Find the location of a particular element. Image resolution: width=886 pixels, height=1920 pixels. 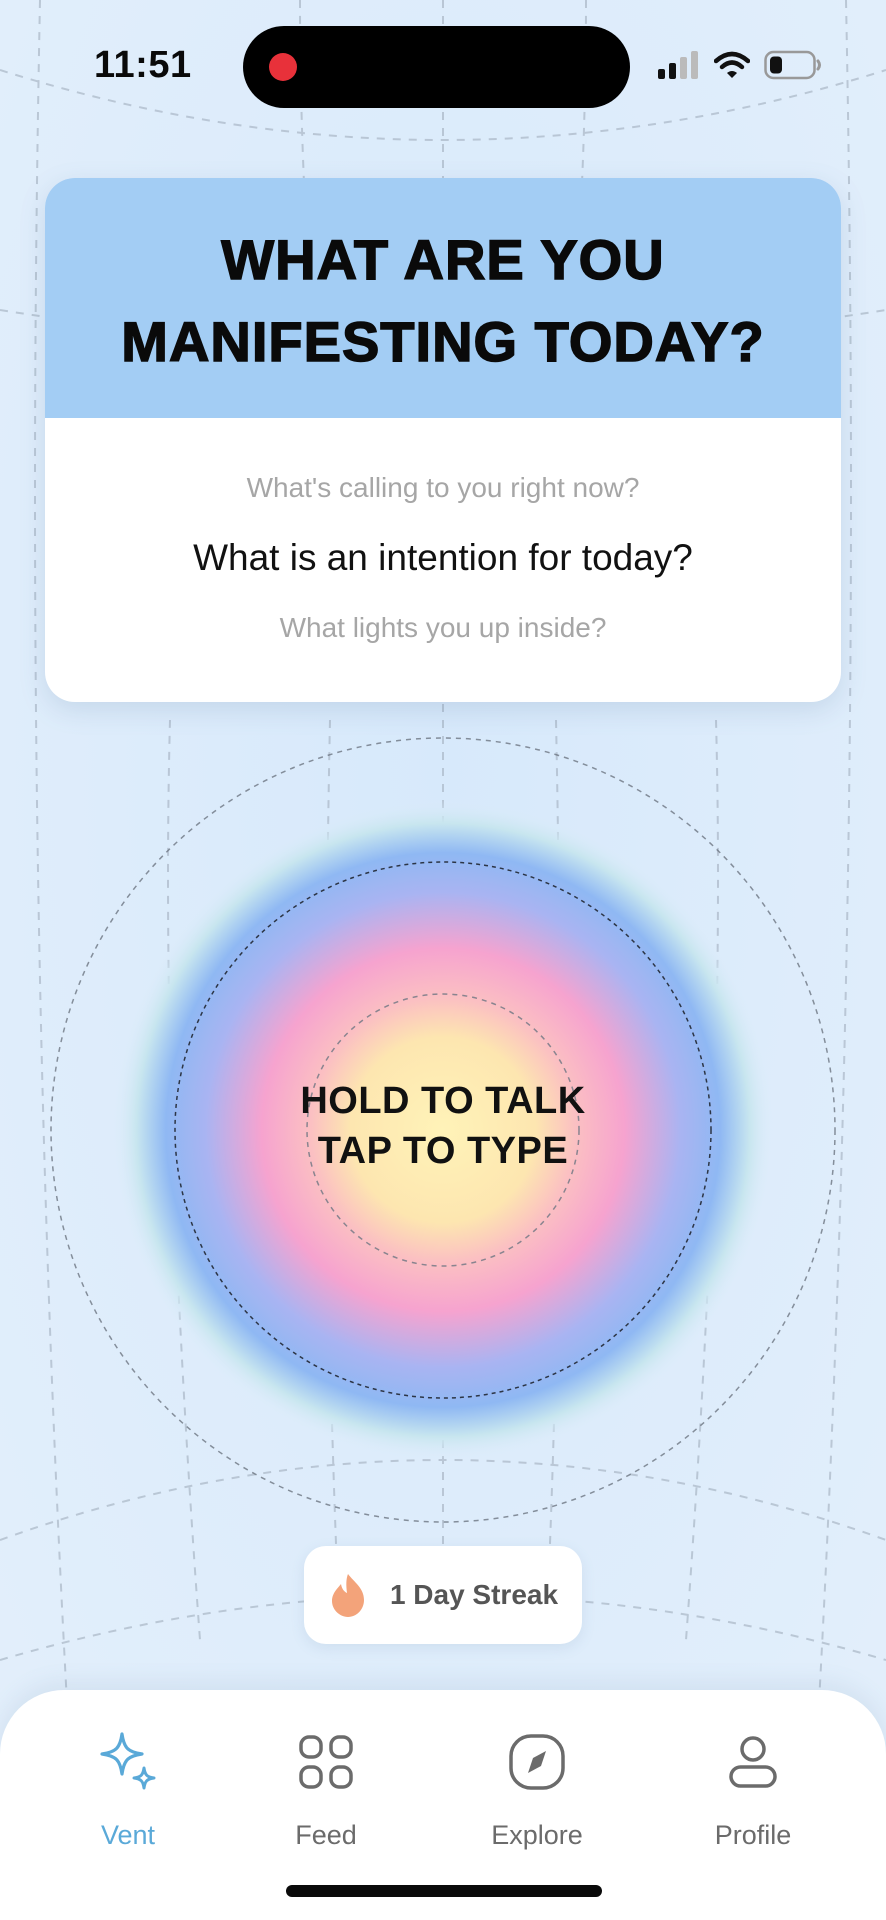

status-icons is located at coordinates (740, 65).